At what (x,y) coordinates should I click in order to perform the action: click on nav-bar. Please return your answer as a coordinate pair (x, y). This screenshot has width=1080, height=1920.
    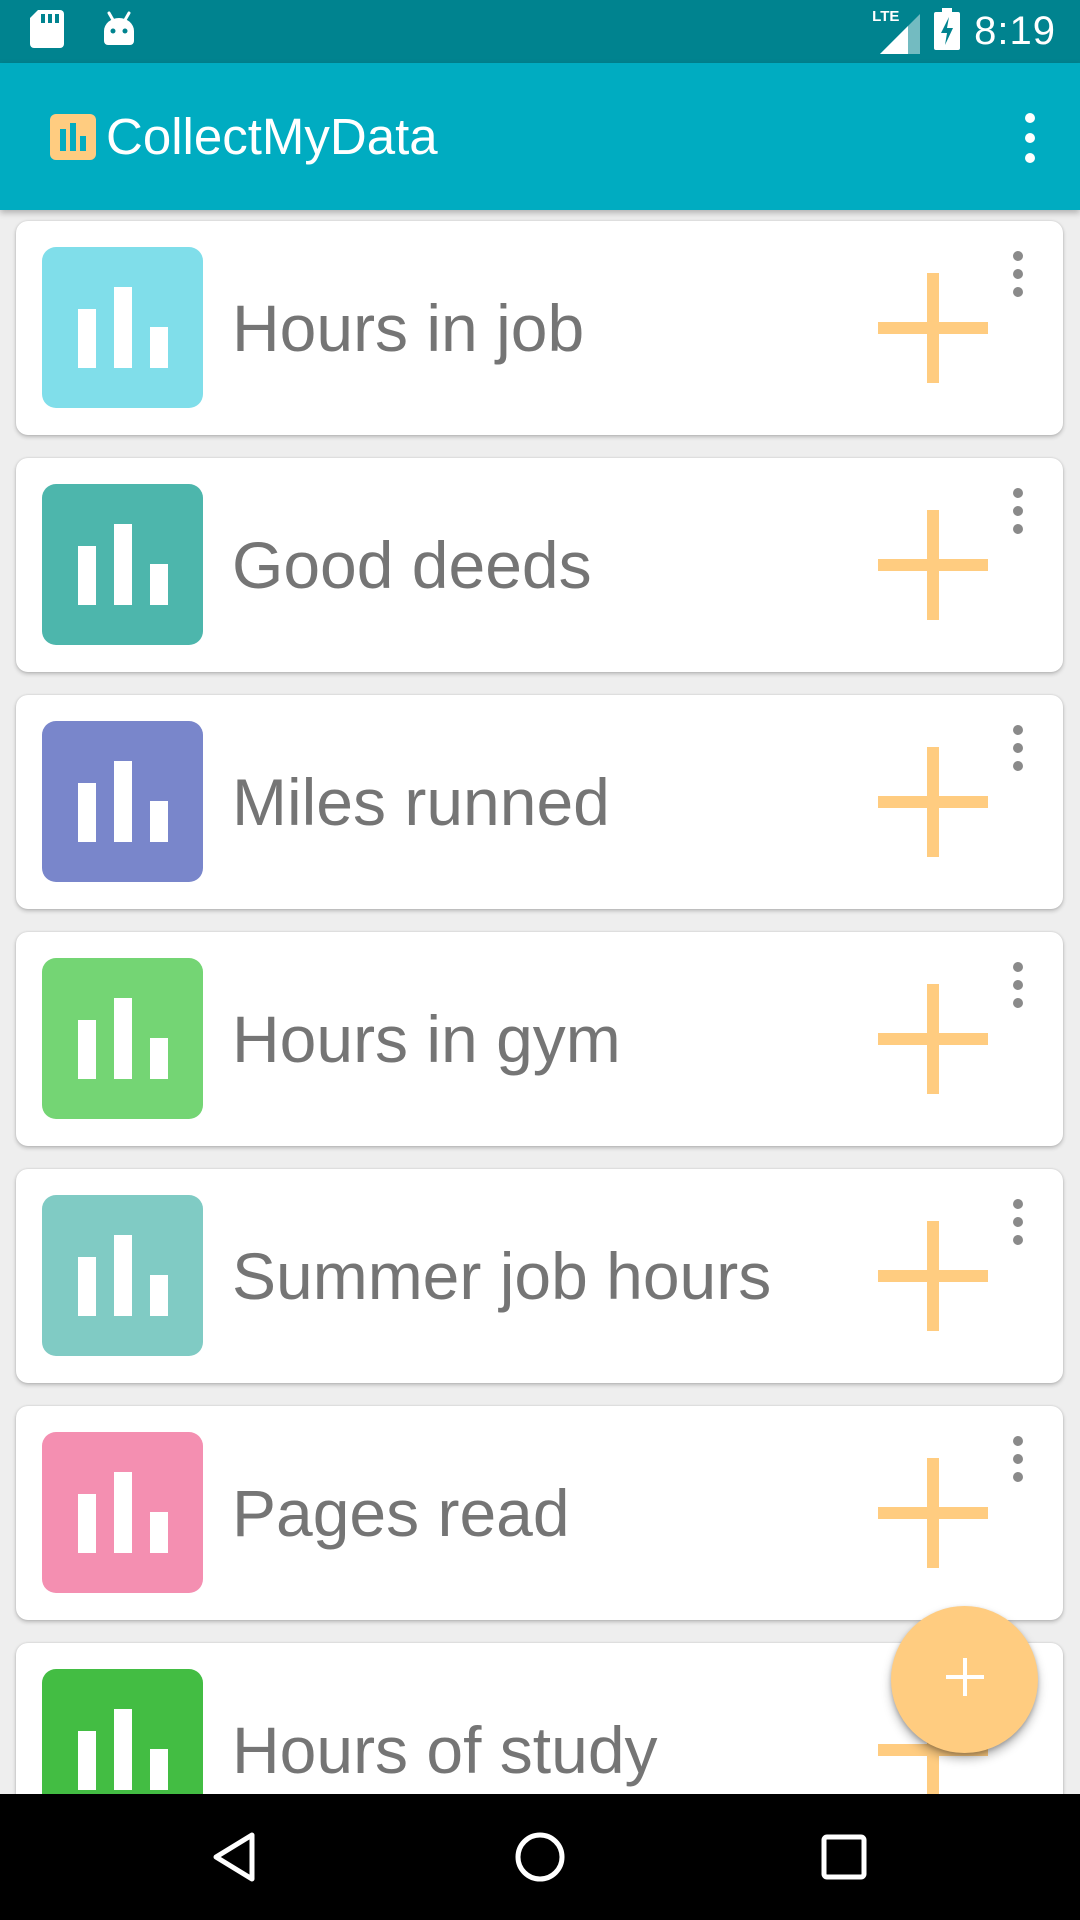
    Looking at the image, I should click on (540, 1857).